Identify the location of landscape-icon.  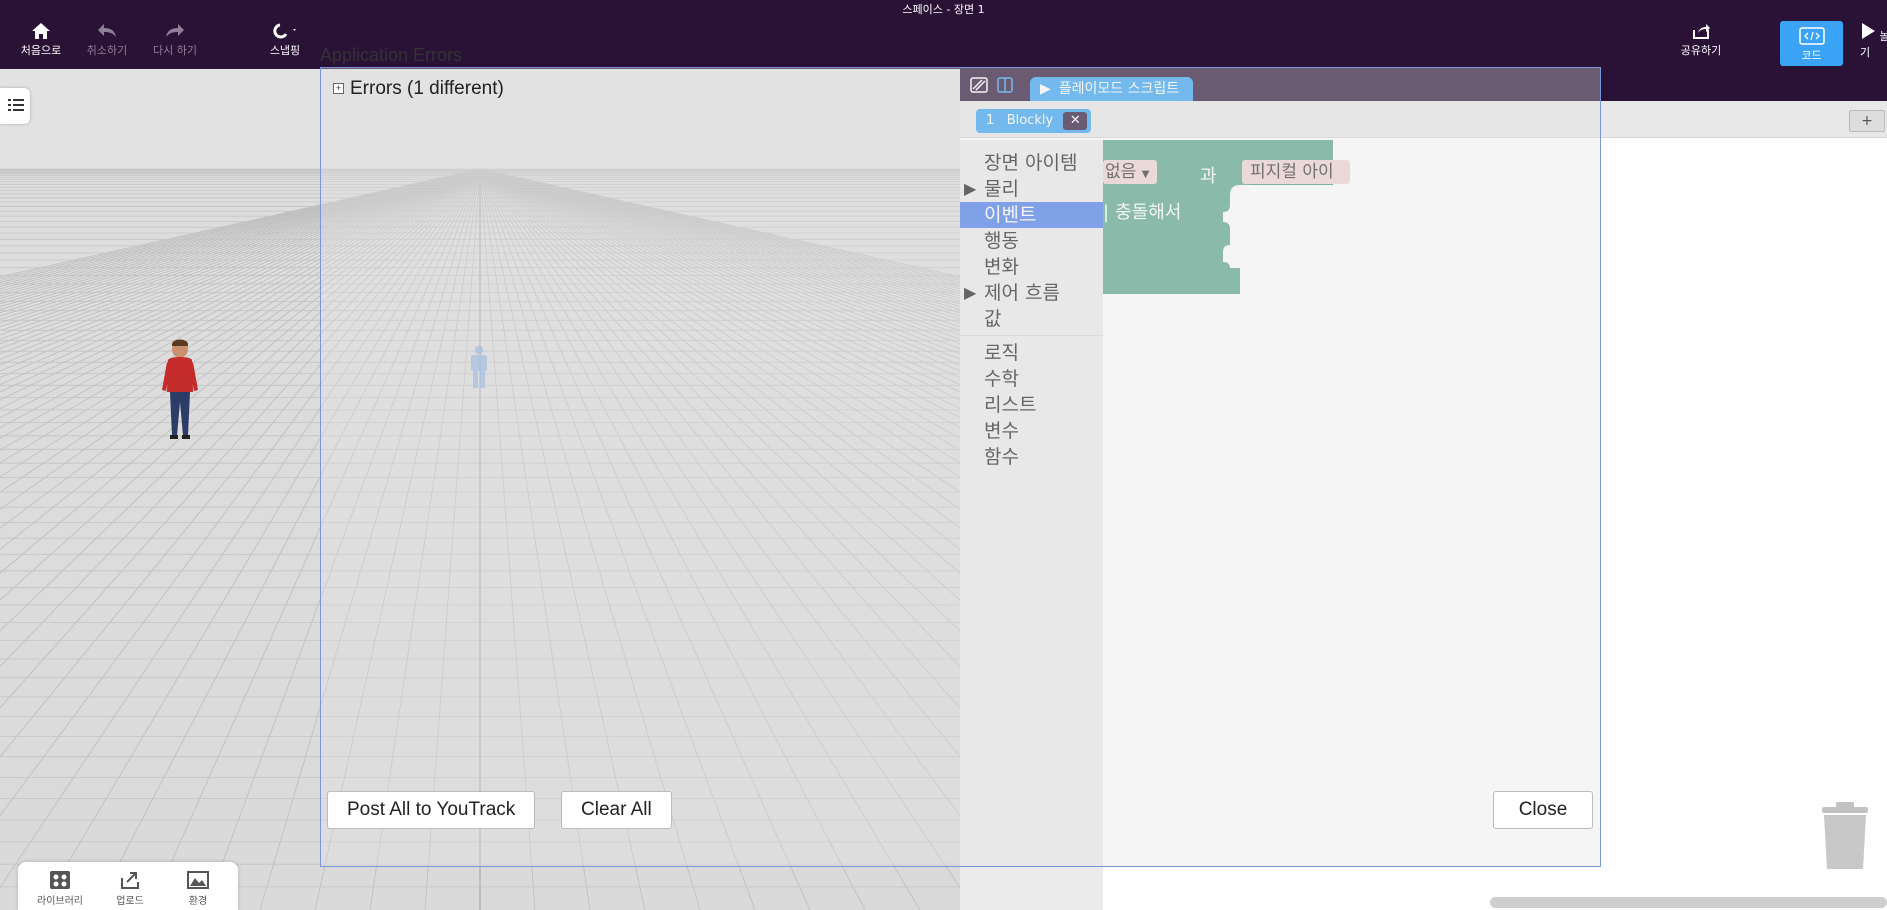
(198, 880).